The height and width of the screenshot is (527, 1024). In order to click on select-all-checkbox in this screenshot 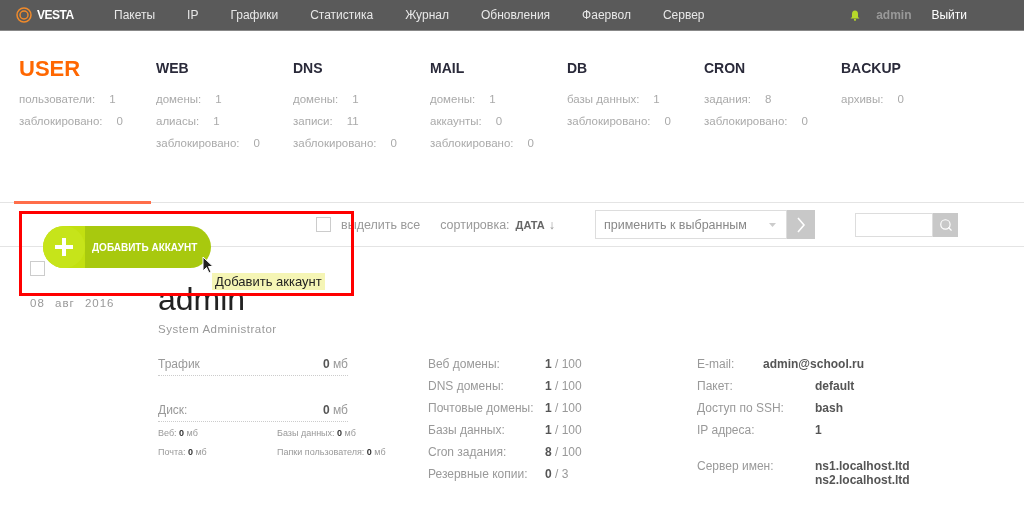, I will do `click(323, 224)`.